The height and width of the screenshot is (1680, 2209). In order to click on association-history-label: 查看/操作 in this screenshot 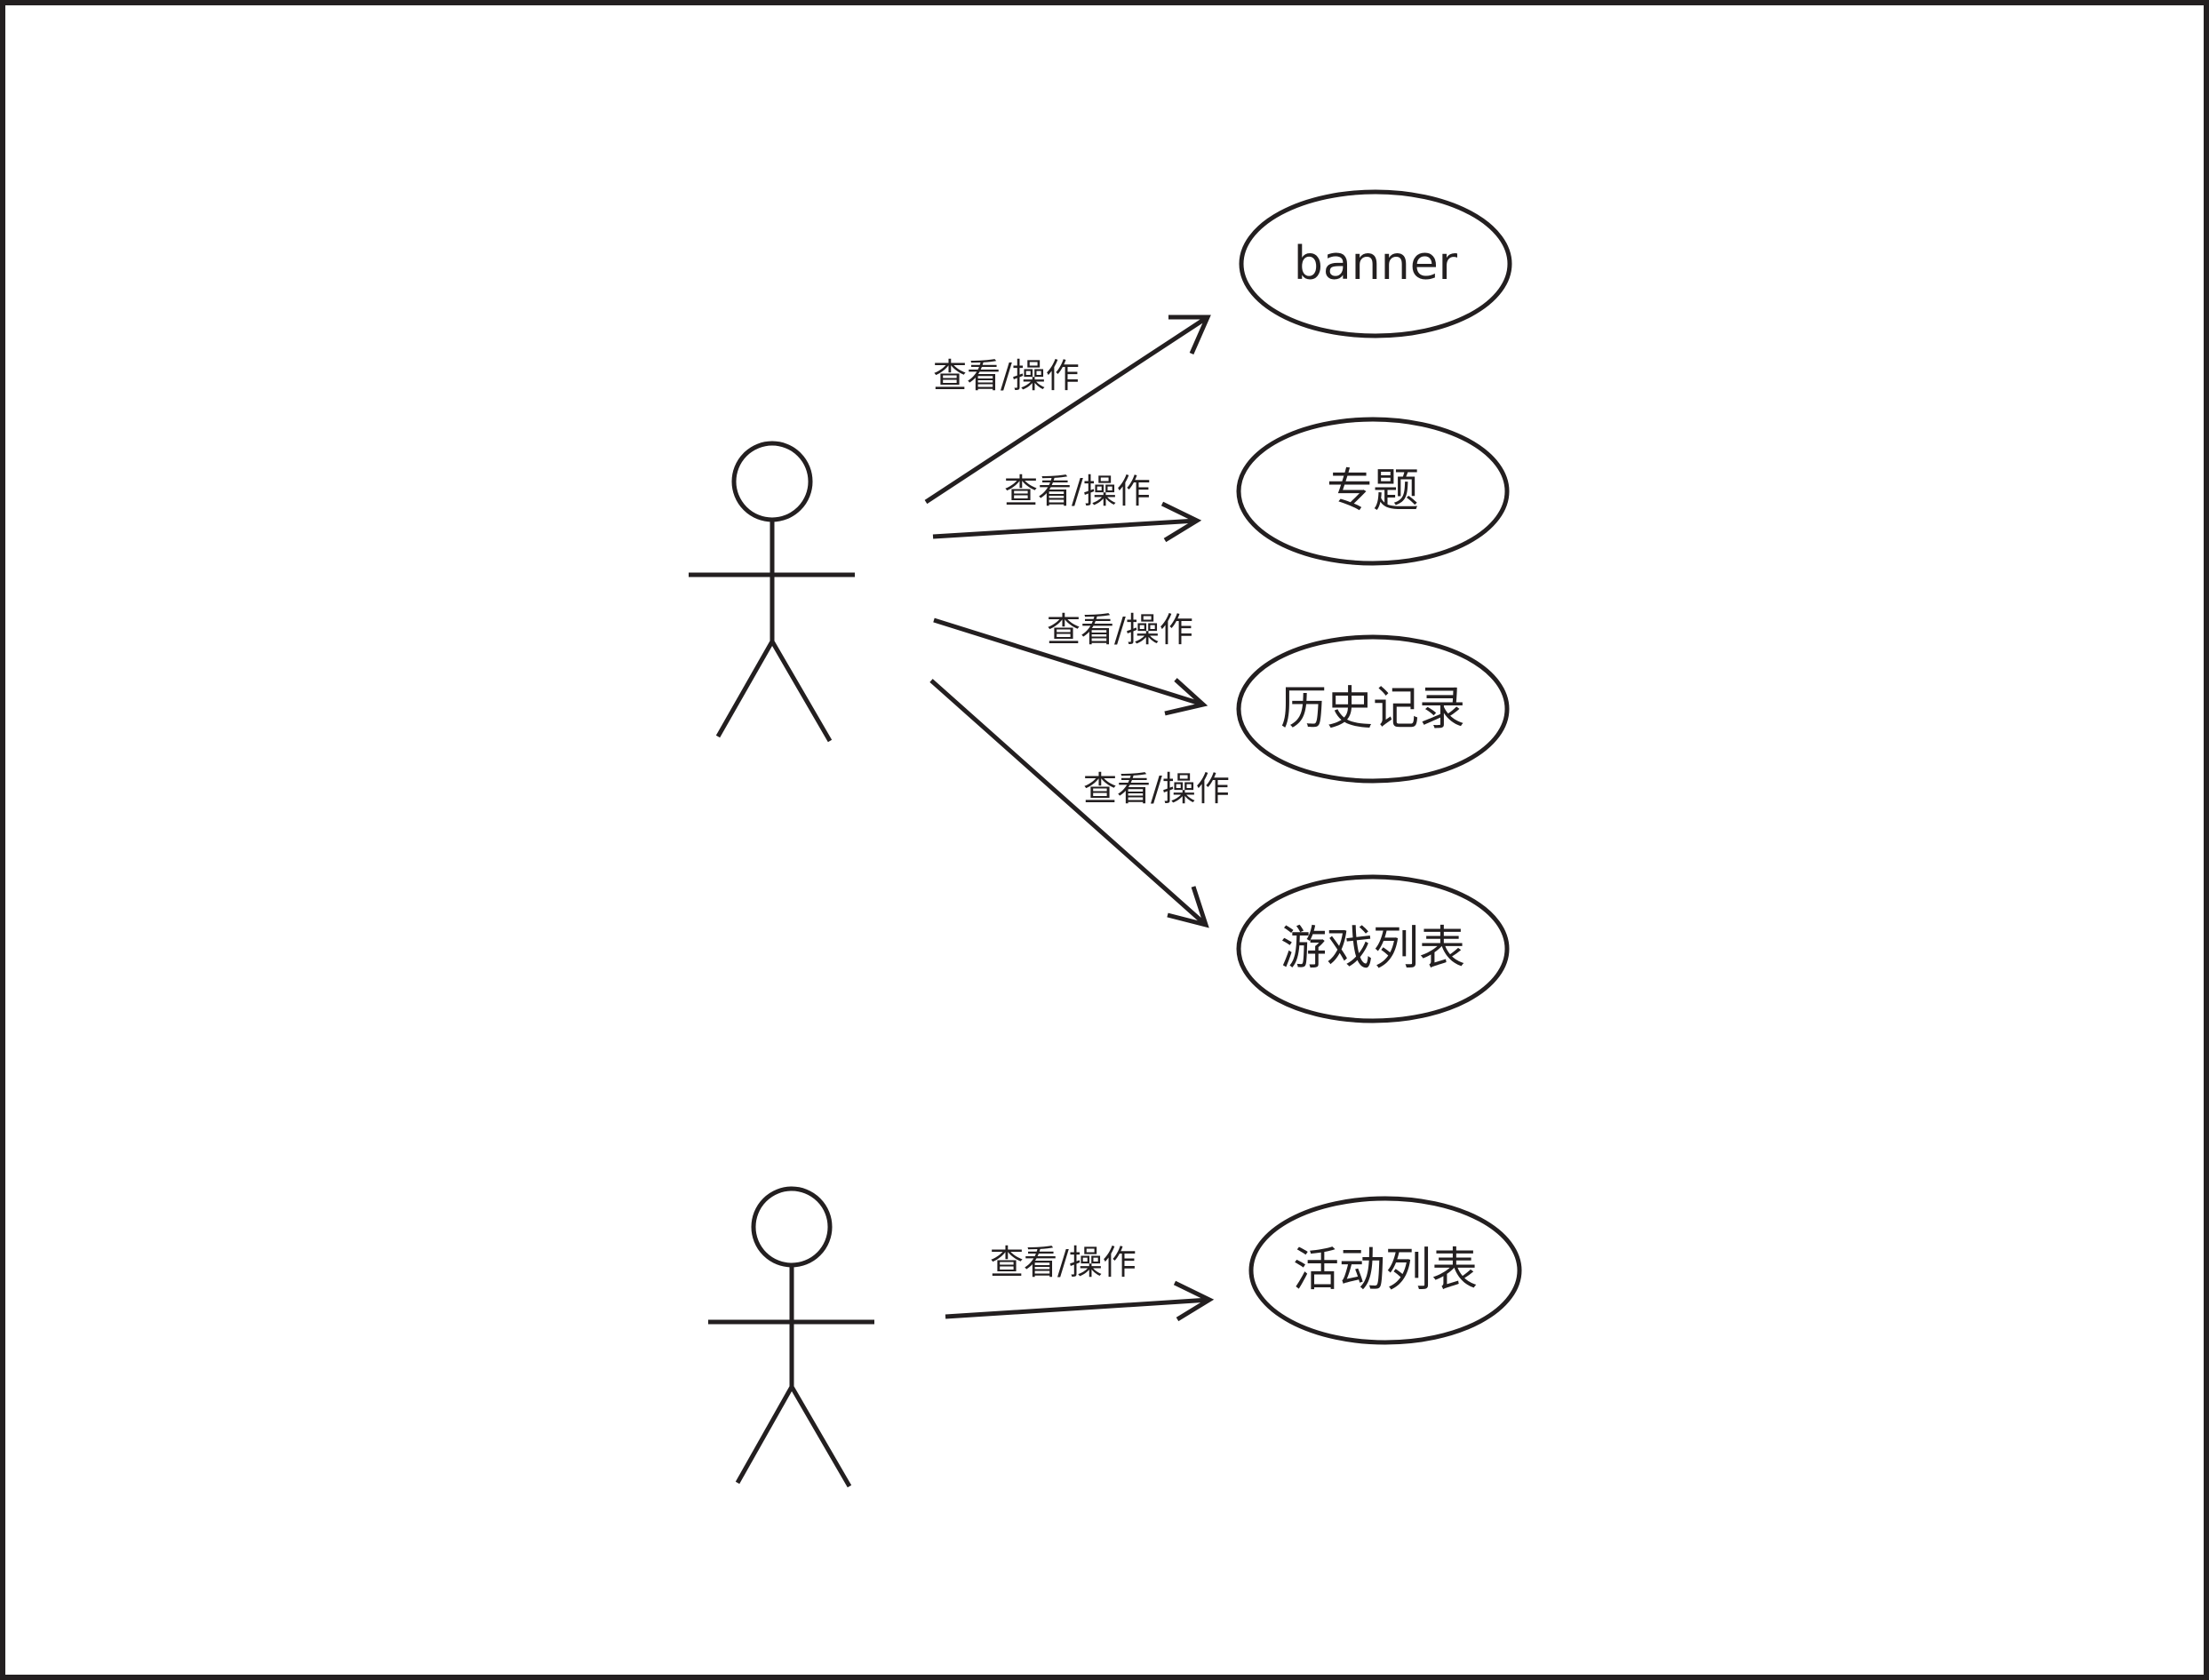, I will do `click(1120, 629)`.